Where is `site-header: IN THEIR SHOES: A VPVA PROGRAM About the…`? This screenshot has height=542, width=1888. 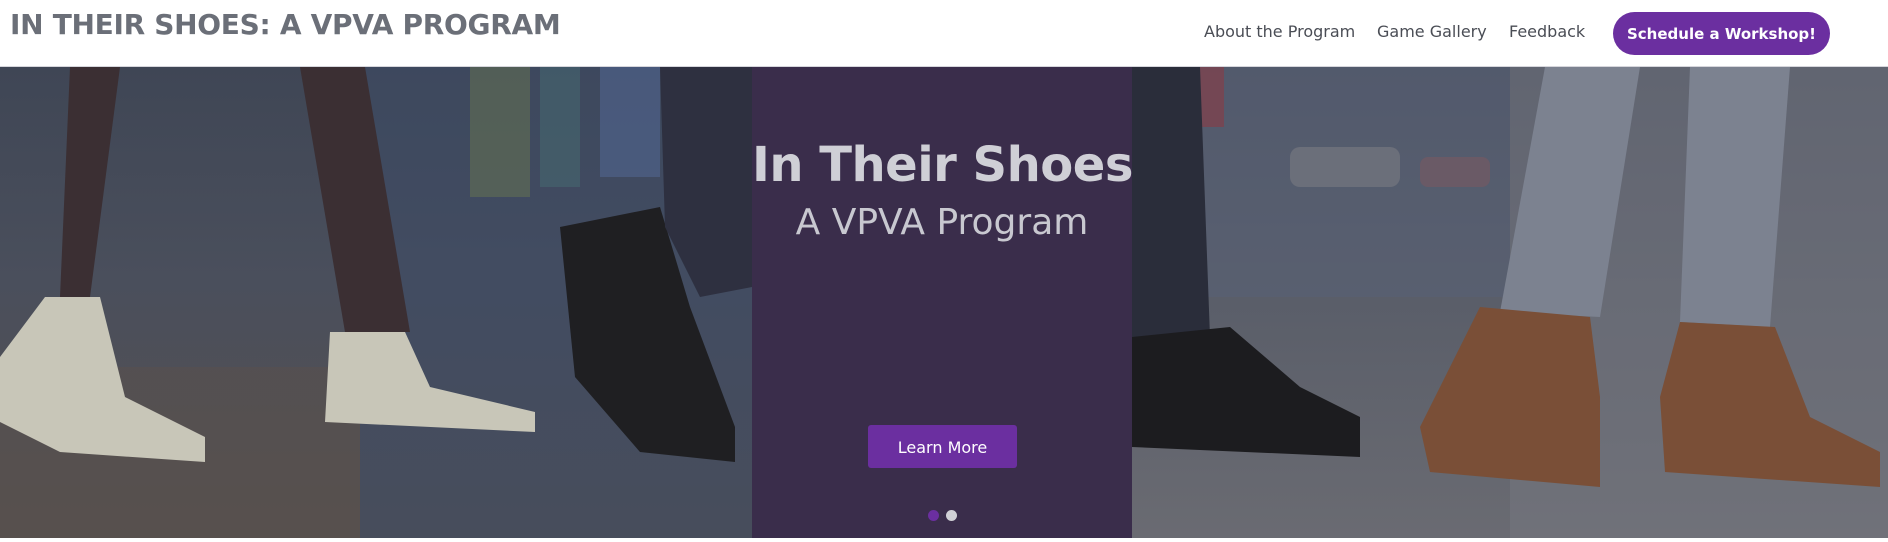
site-header: IN THEIR SHOES: A VPVA PROGRAM About the… is located at coordinates (944, 33).